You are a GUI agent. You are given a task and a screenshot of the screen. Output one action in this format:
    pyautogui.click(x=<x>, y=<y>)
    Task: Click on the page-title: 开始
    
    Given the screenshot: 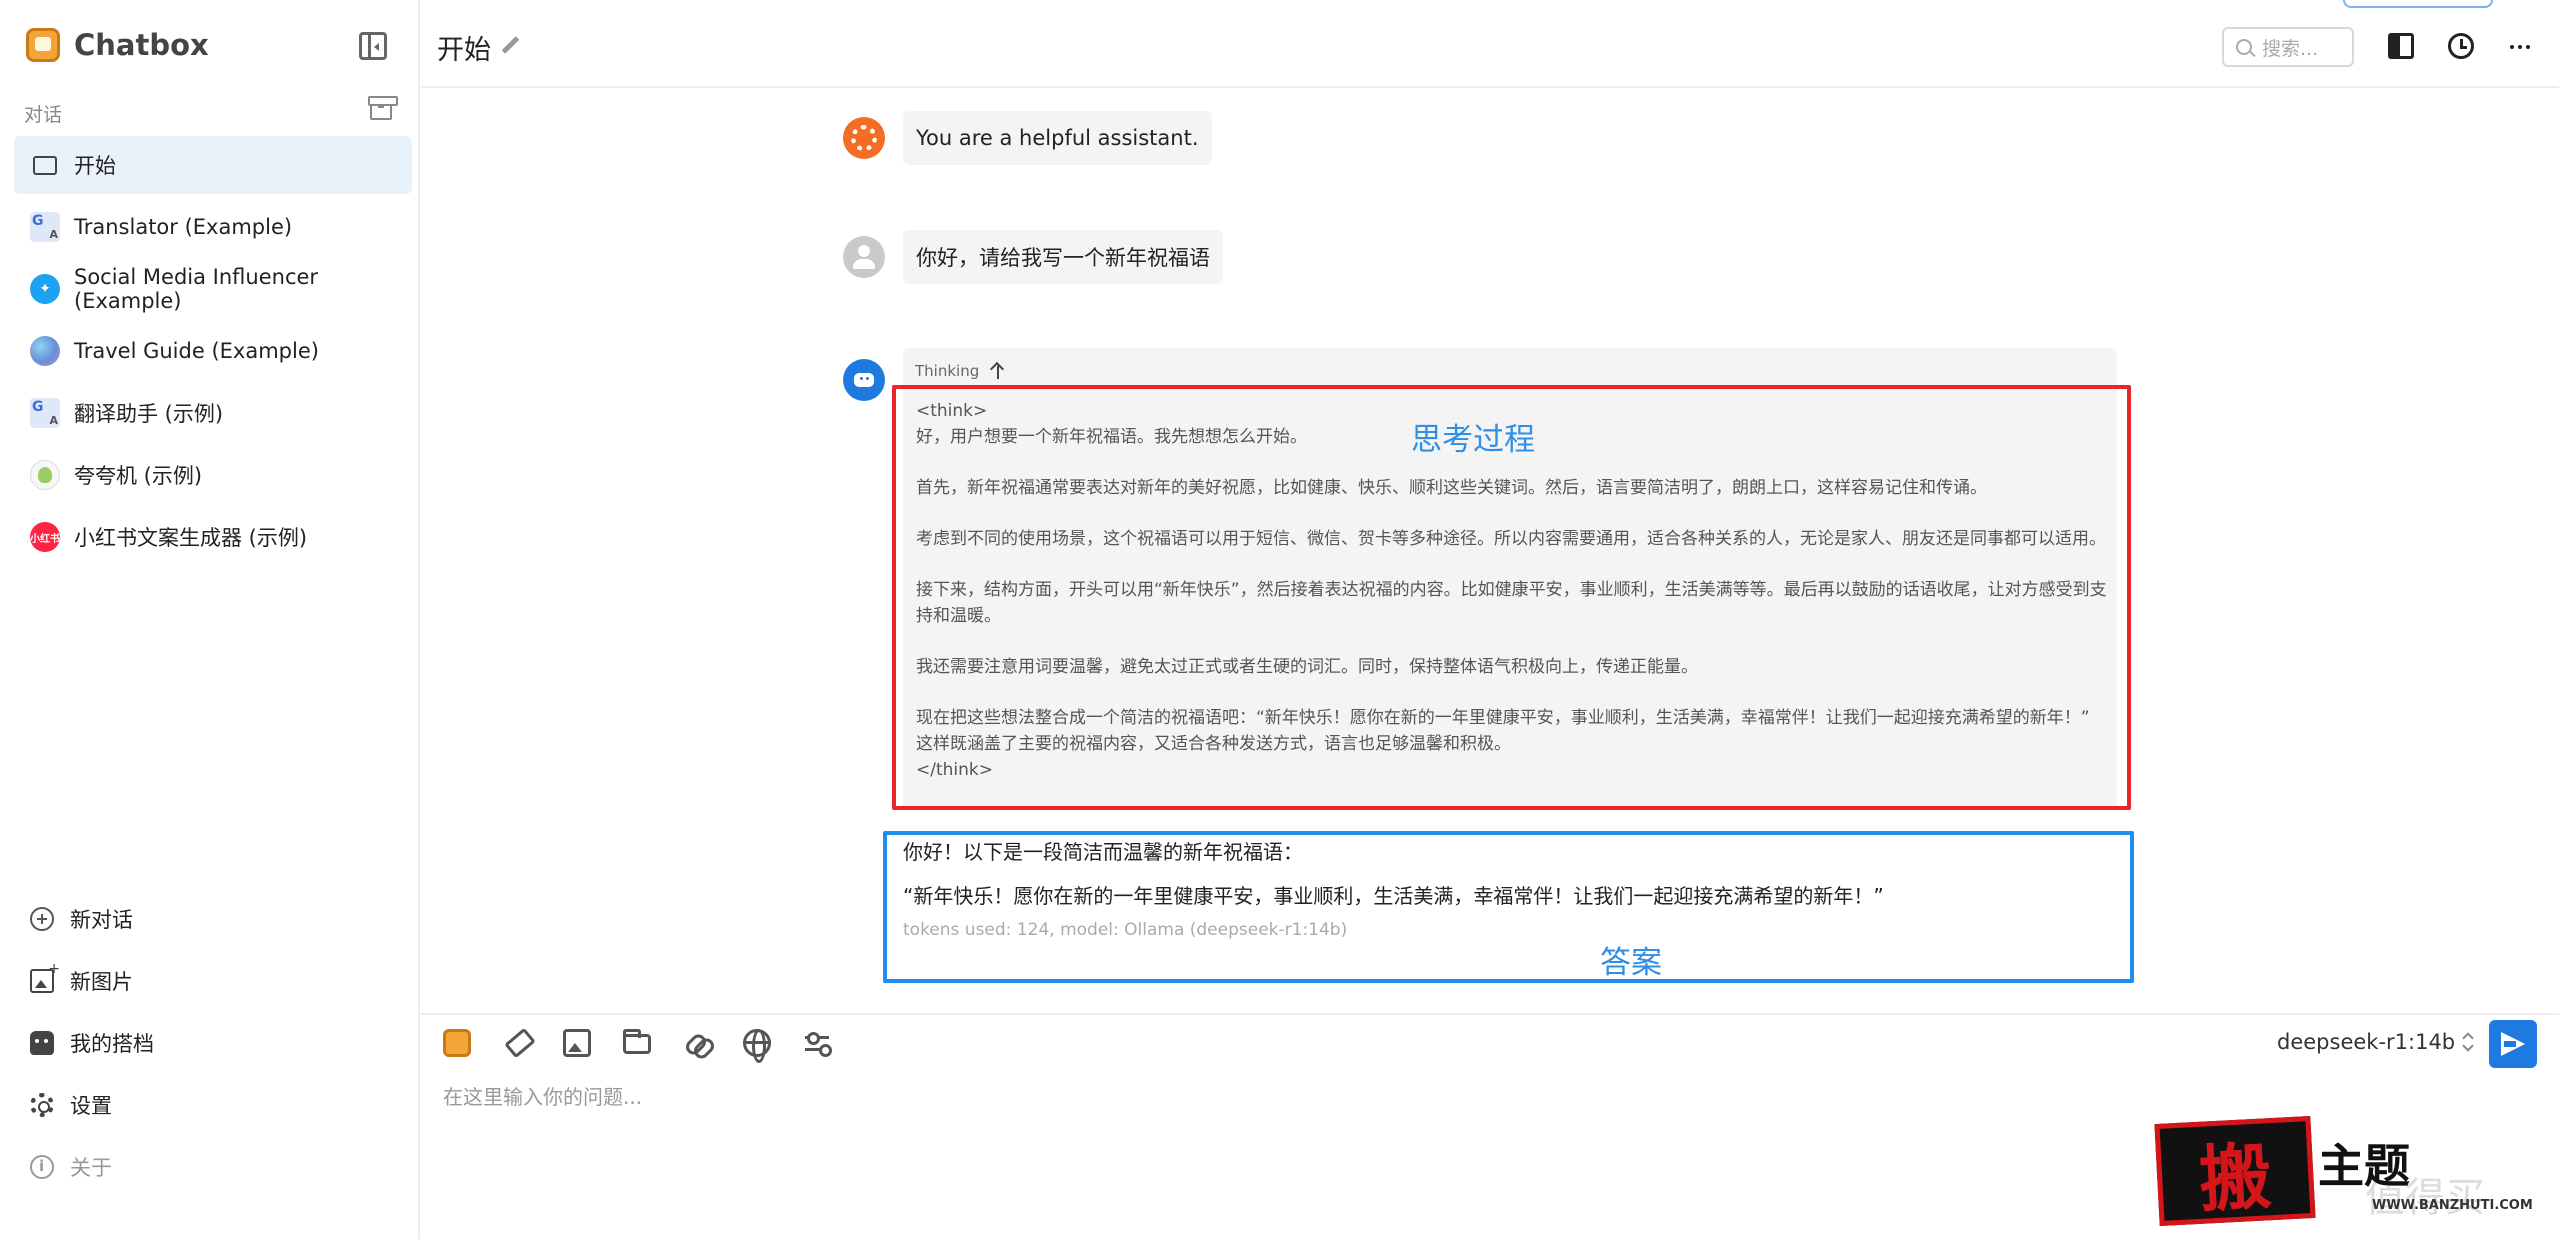 What is the action you would take?
    pyautogui.click(x=464, y=50)
    